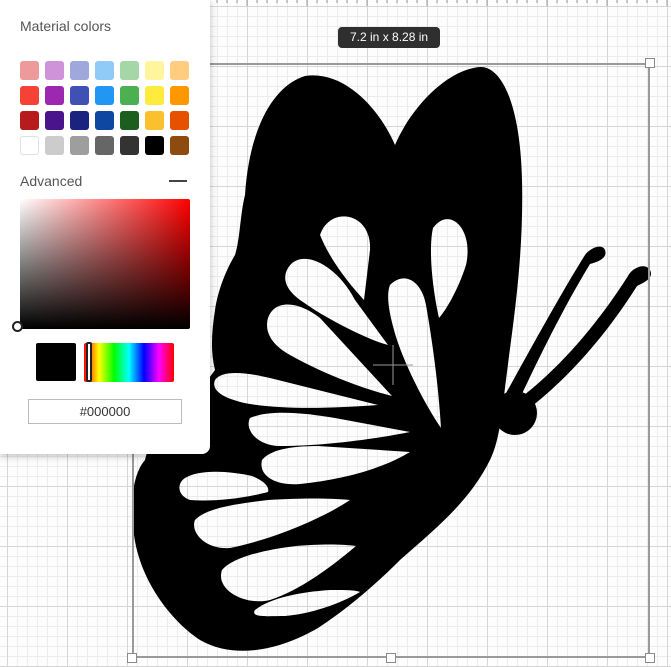  What do you see at coordinates (132, 658) in the screenshot?
I see `resize-handle-bottom-left` at bounding box center [132, 658].